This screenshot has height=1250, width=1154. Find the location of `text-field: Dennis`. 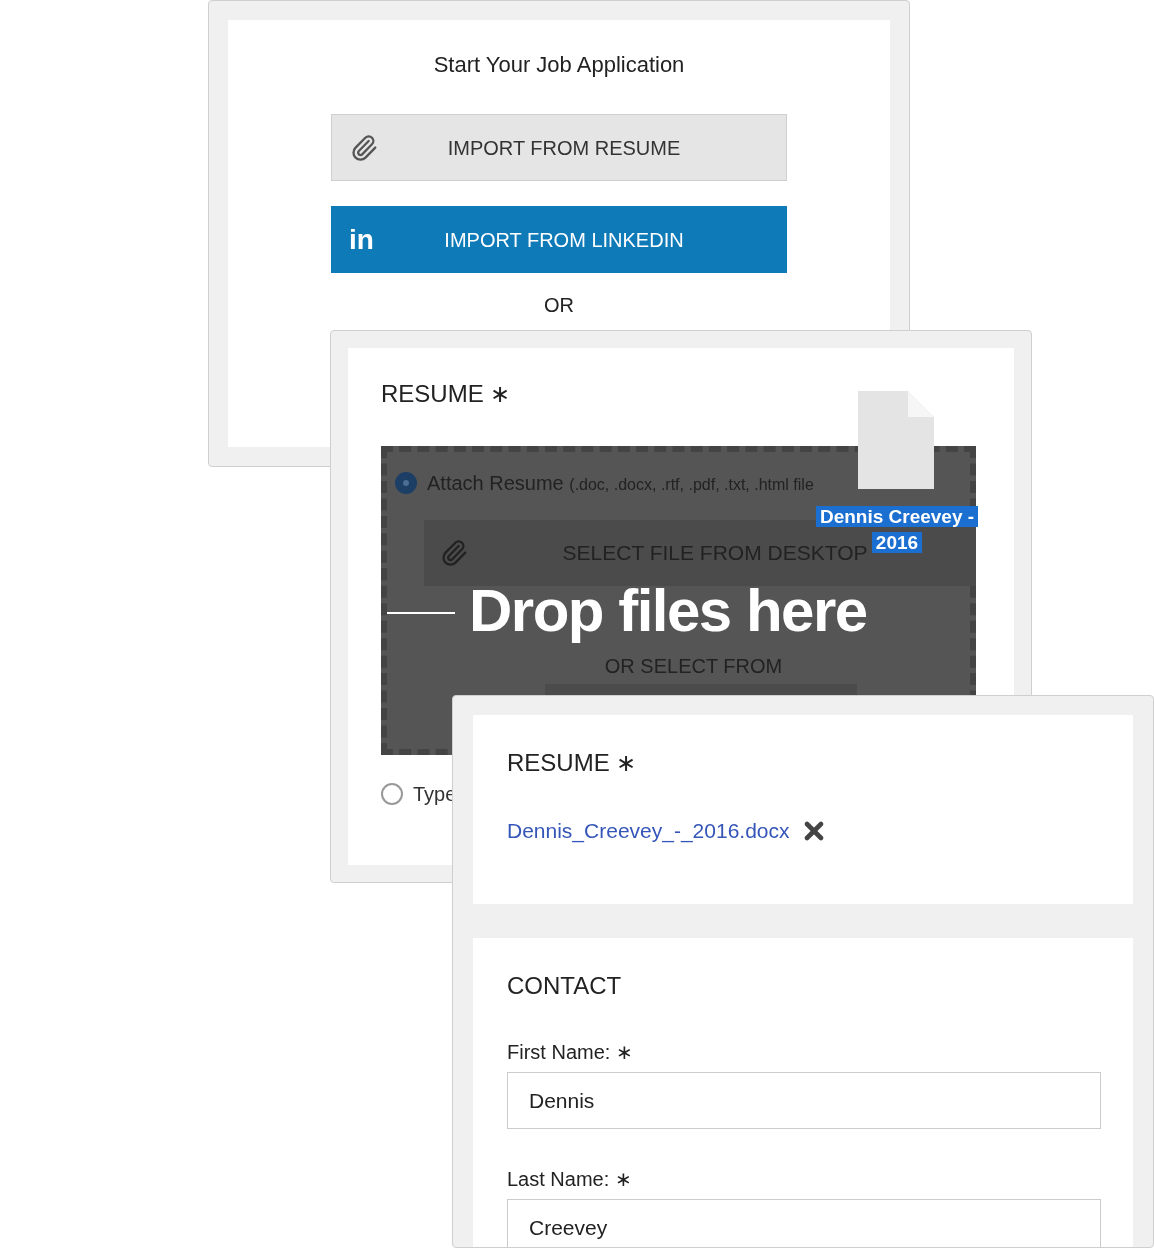

text-field: Dennis is located at coordinates (804, 1100).